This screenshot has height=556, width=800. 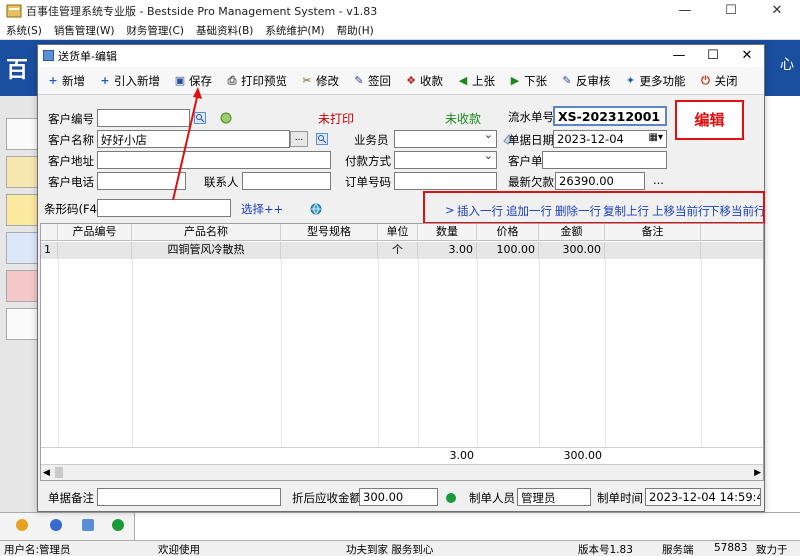 I want to click on menu-help: 帮助(H), so click(x=355, y=30).